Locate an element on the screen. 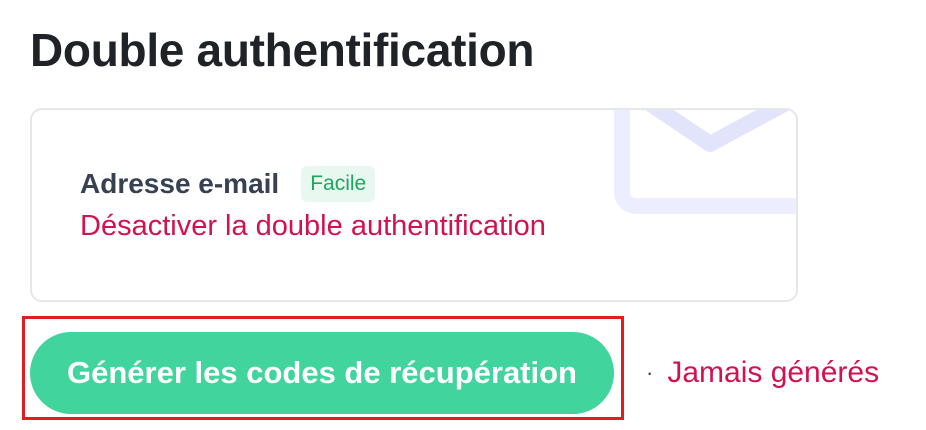 This screenshot has width=926, height=430. method-label: Adresse e-mail is located at coordinates (180, 183).